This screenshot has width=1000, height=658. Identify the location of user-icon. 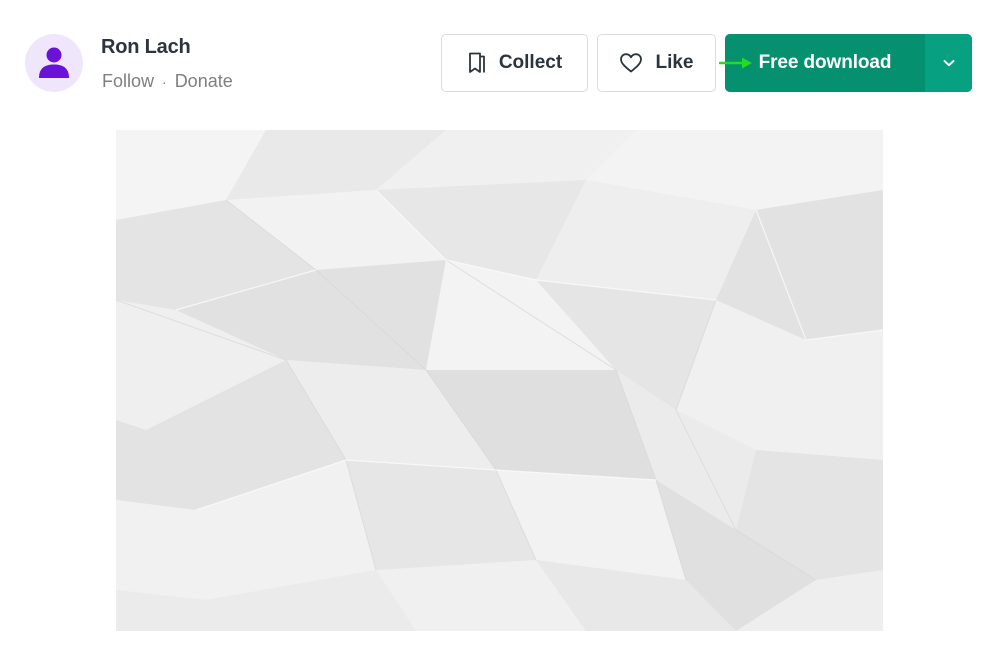
(54, 62).